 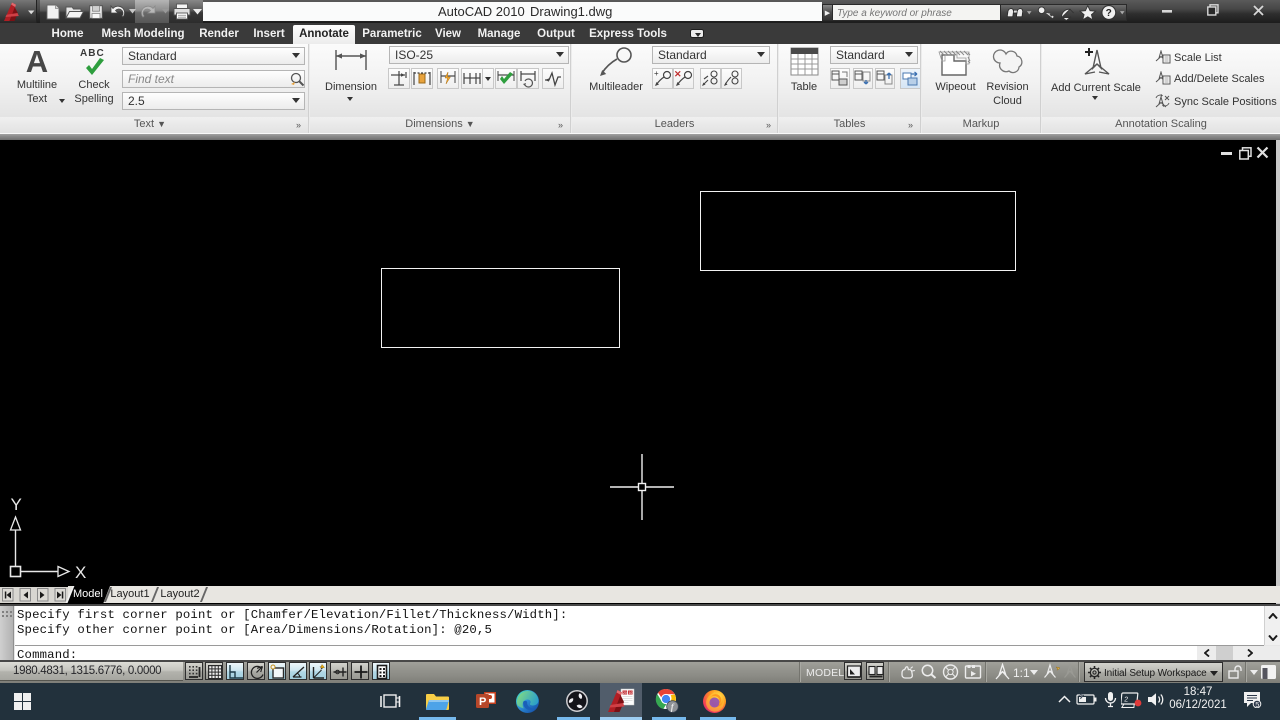 I want to click on svg-text: 2, so click(x=1126, y=700).